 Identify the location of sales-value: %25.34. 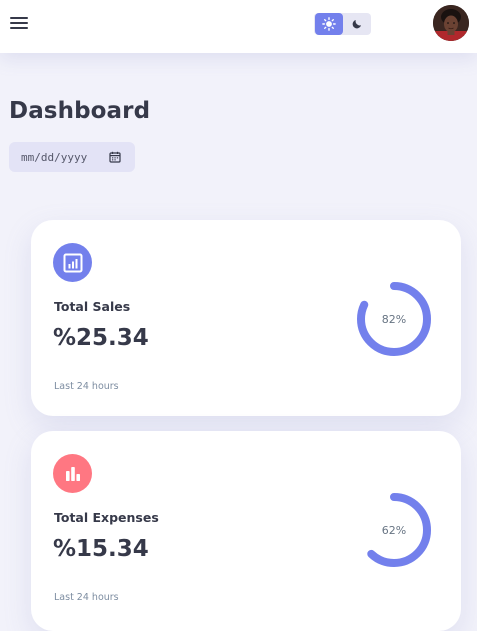
(101, 338).